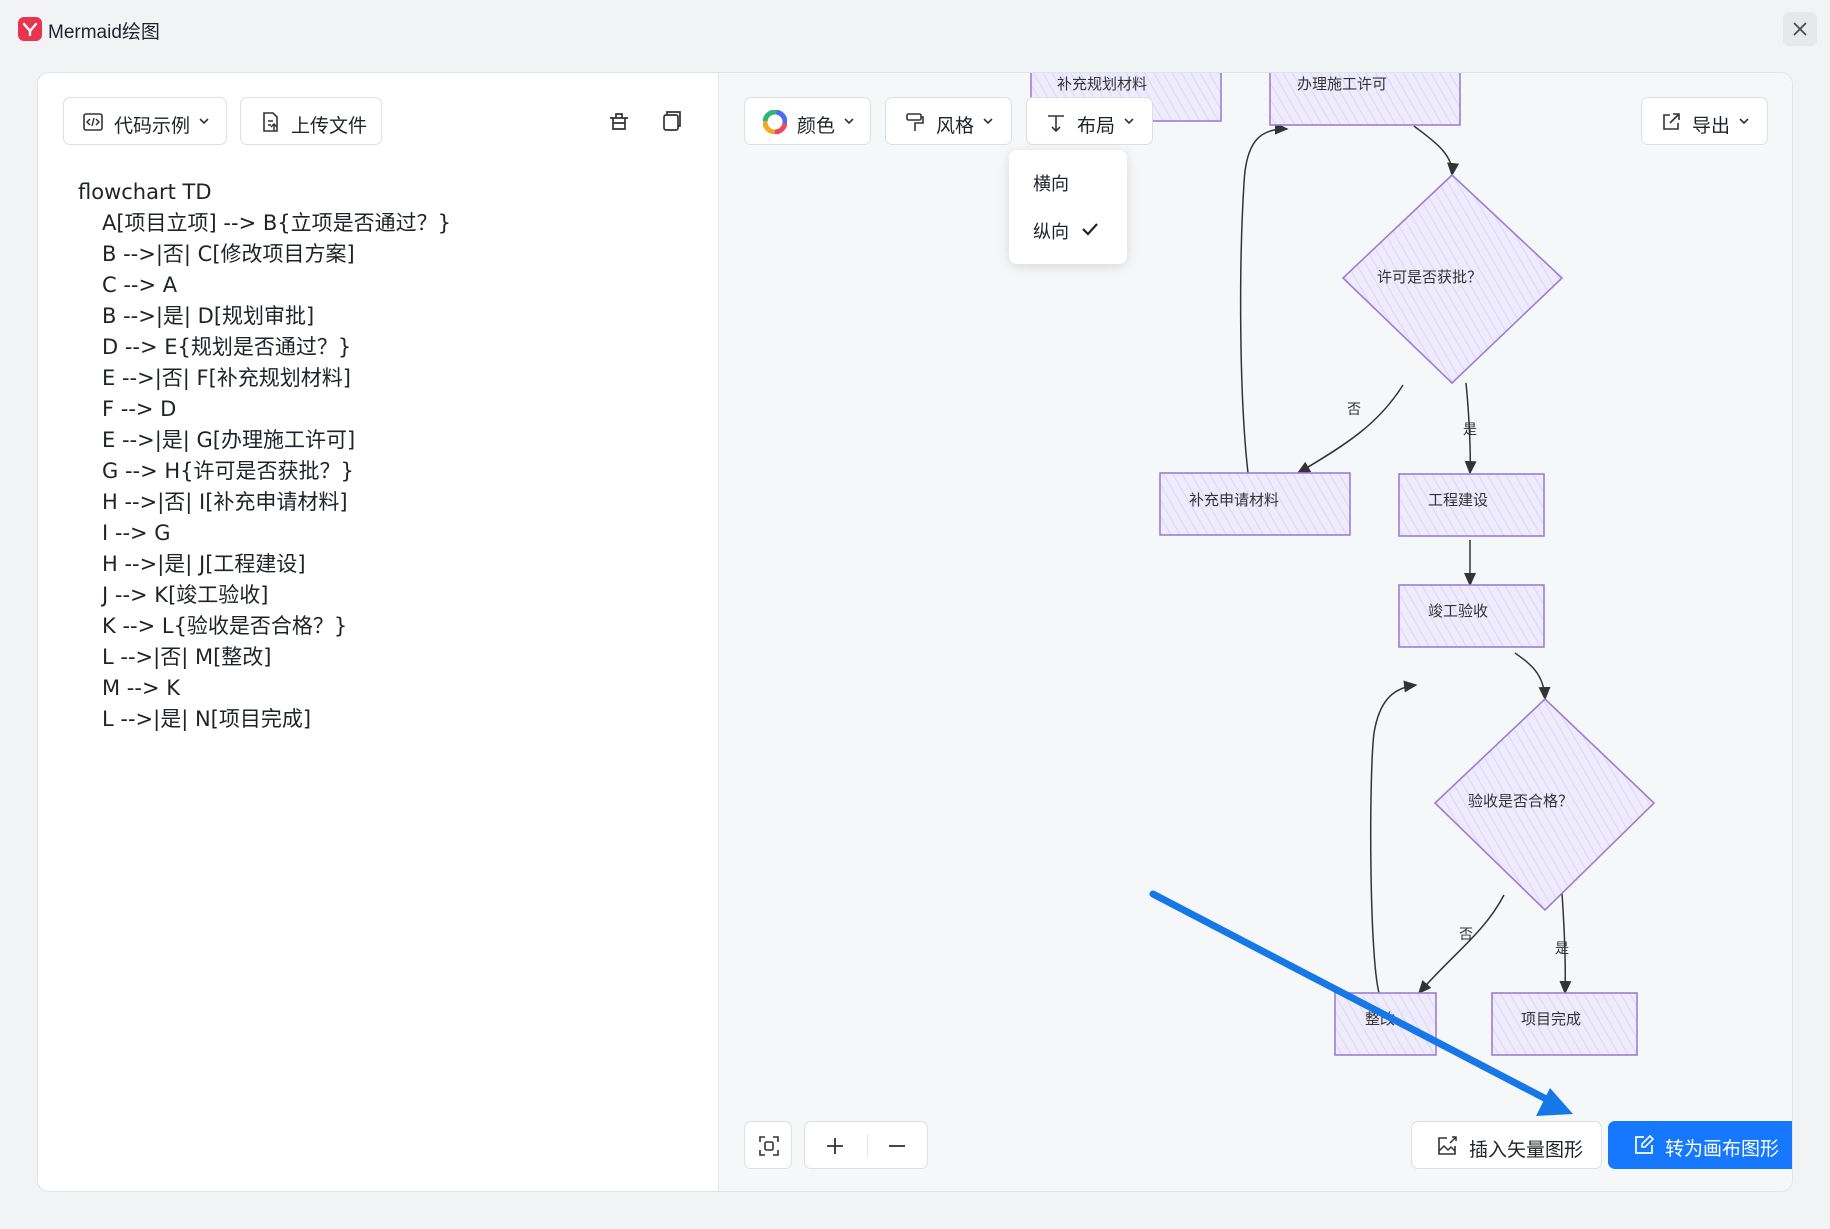  Describe the element at coordinates (915, 122) in the screenshot. I see `paint-roller-icon` at that location.